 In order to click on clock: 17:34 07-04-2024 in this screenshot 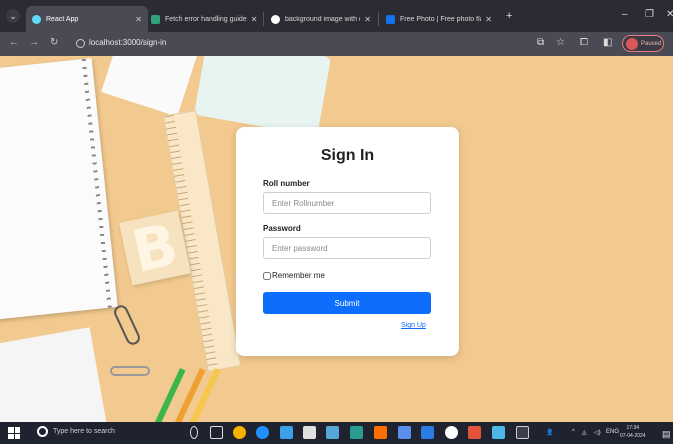, I will do `click(633, 432)`.